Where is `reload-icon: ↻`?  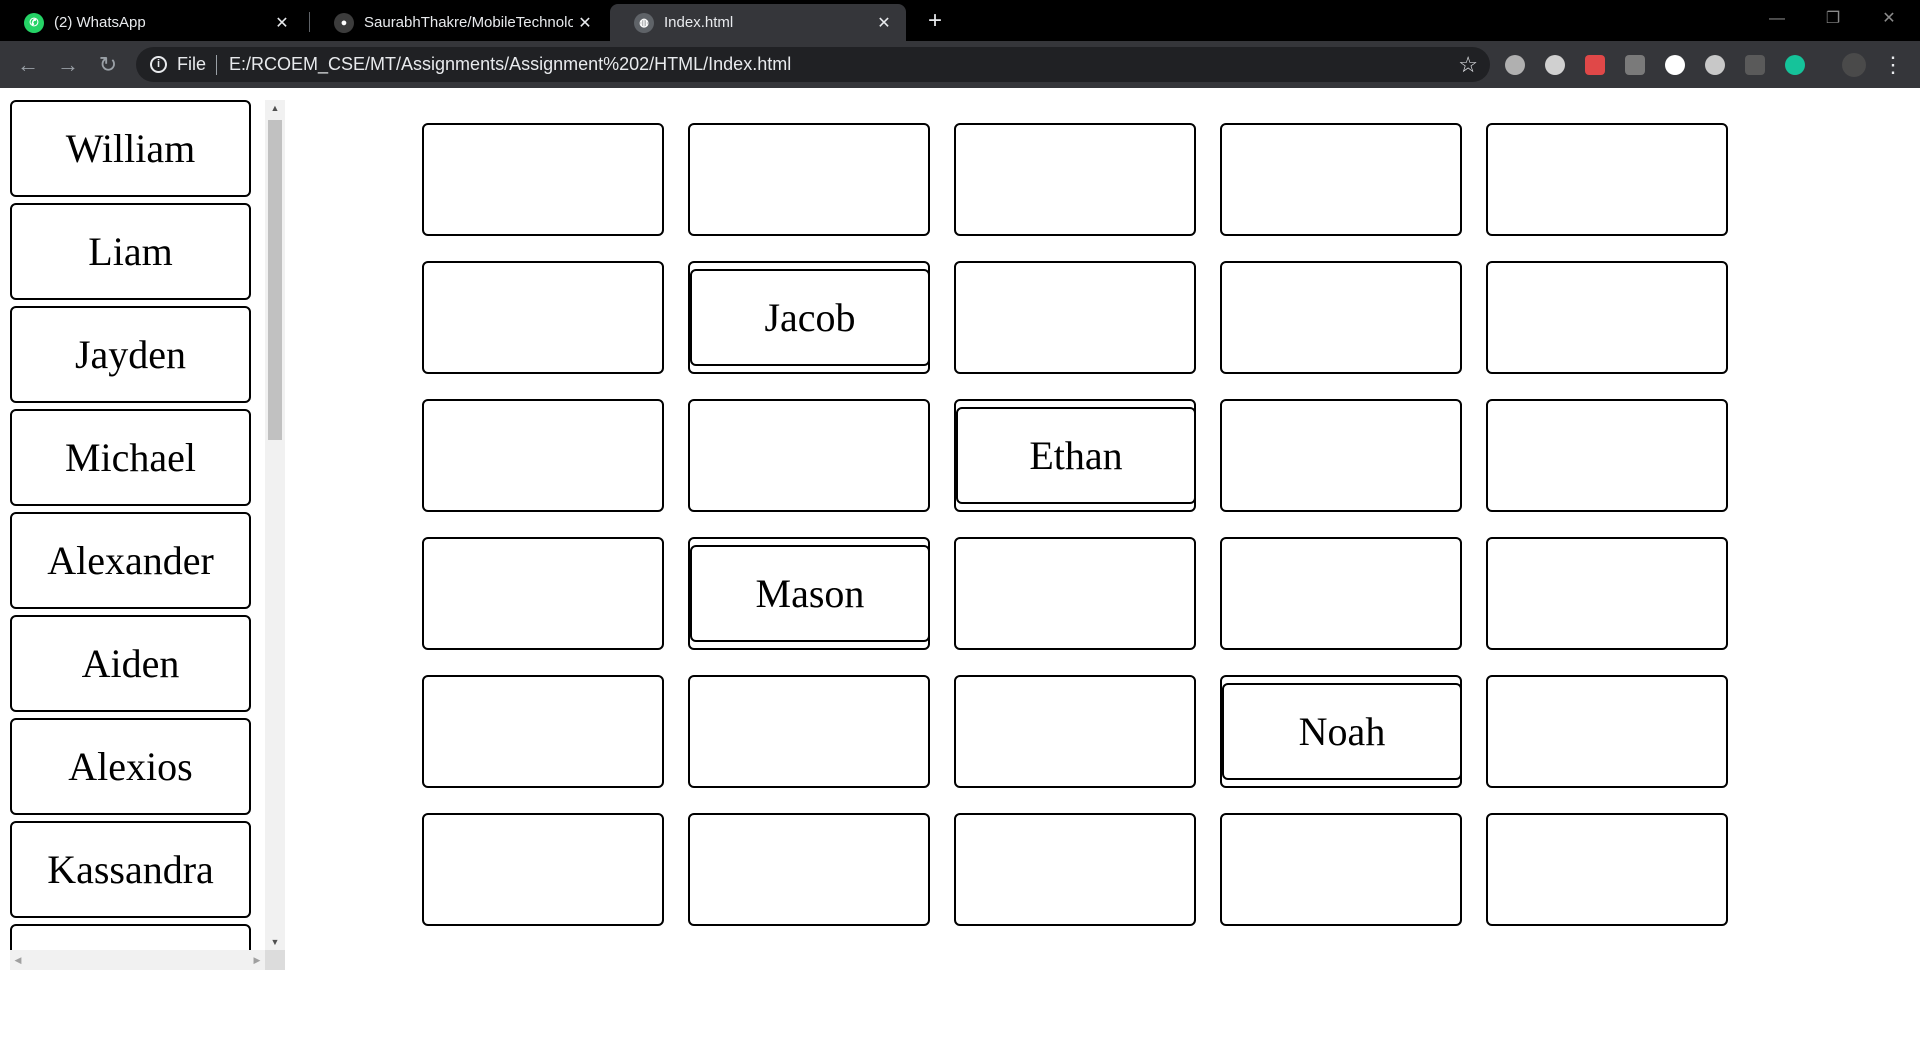 reload-icon: ↻ is located at coordinates (108, 65).